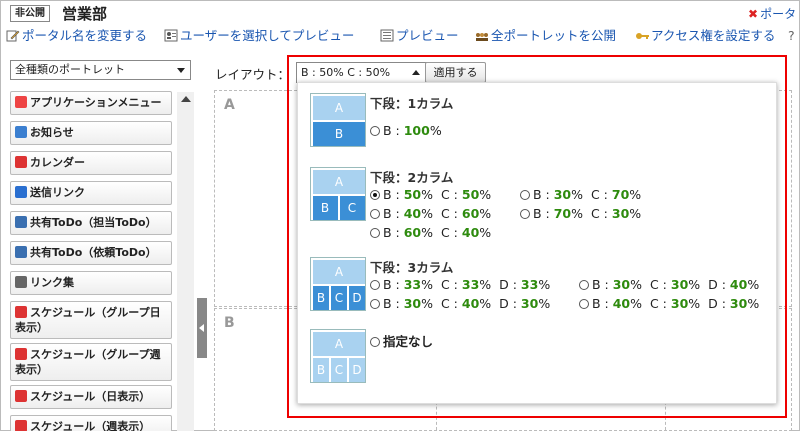 The width and height of the screenshot is (800, 431). I want to click on close-label: ポータ, so click(778, 14).